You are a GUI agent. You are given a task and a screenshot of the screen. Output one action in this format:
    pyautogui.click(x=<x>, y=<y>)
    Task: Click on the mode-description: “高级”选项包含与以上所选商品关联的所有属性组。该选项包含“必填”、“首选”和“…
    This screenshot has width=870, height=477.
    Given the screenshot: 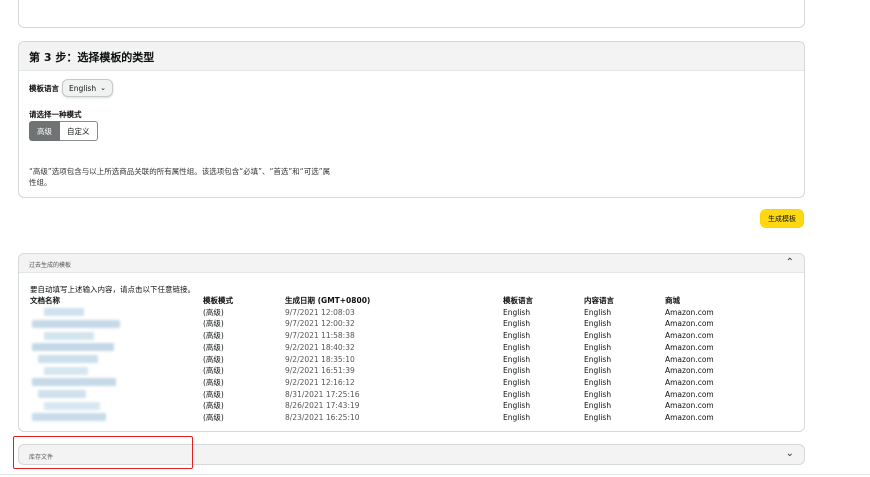 What is the action you would take?
    pyautogui.click(x=219, y=177)
    